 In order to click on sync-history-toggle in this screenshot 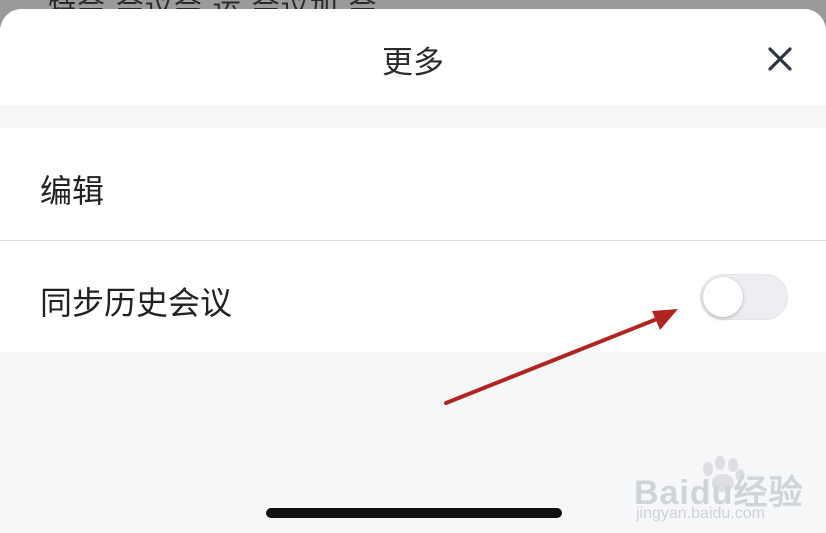, I will do `click(744, 297)`.